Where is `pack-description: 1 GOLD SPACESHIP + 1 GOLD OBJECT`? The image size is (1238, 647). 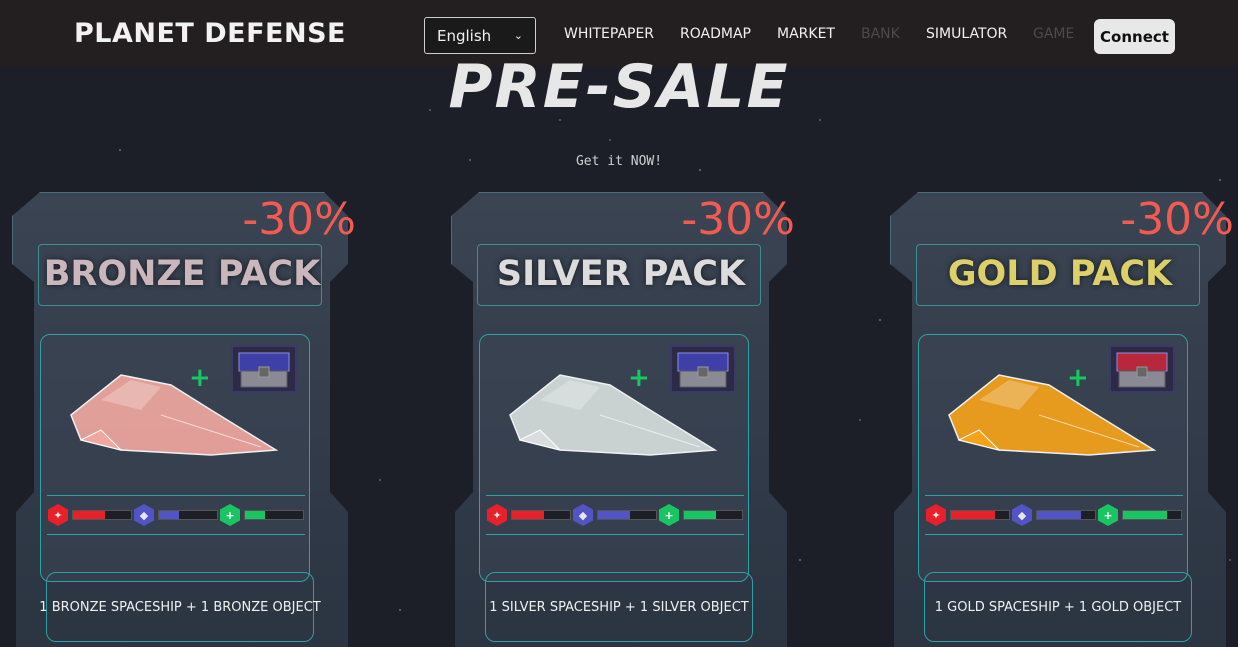
pack-description: 1 GOLD SPACESHIP + 1 GOLD OBJECT is located at coordinates (1058, 607).